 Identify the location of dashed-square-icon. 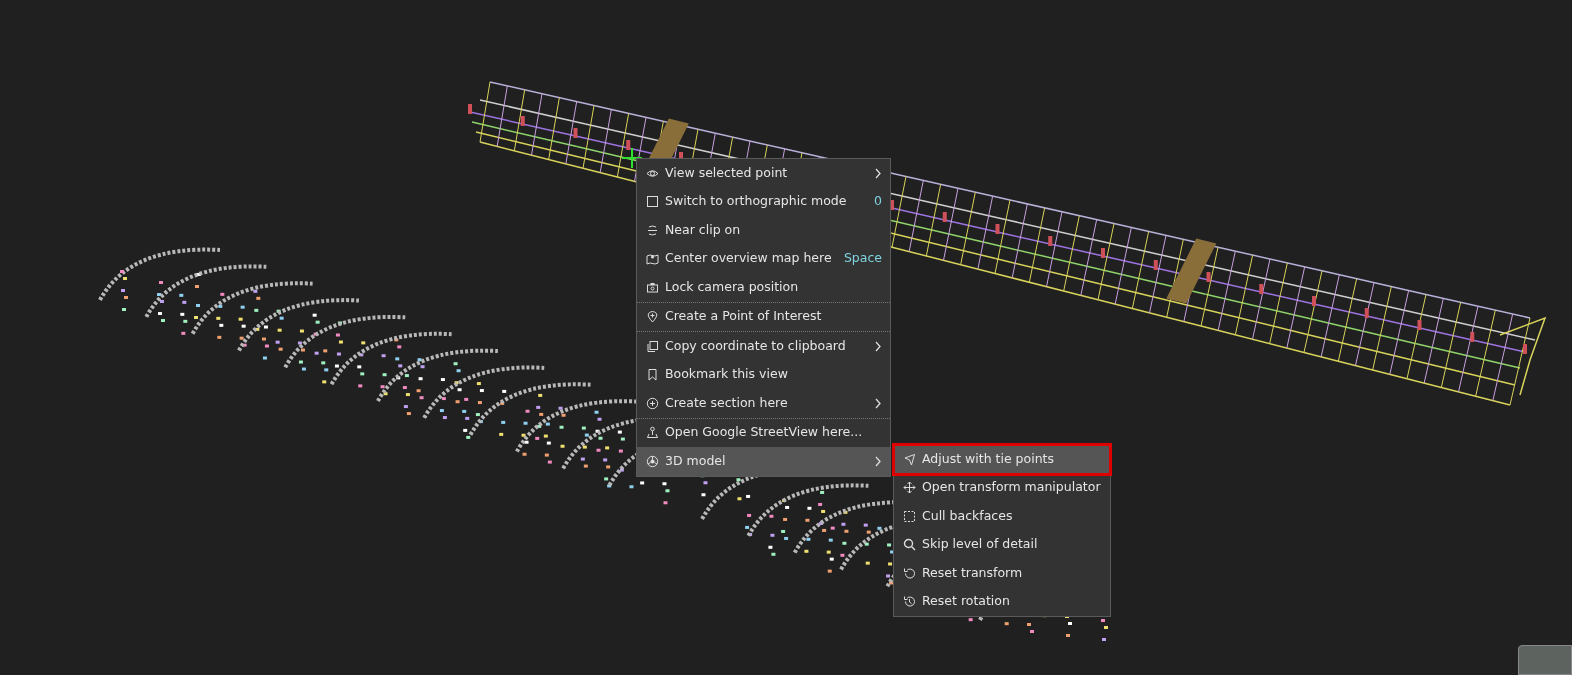
(909, 516).